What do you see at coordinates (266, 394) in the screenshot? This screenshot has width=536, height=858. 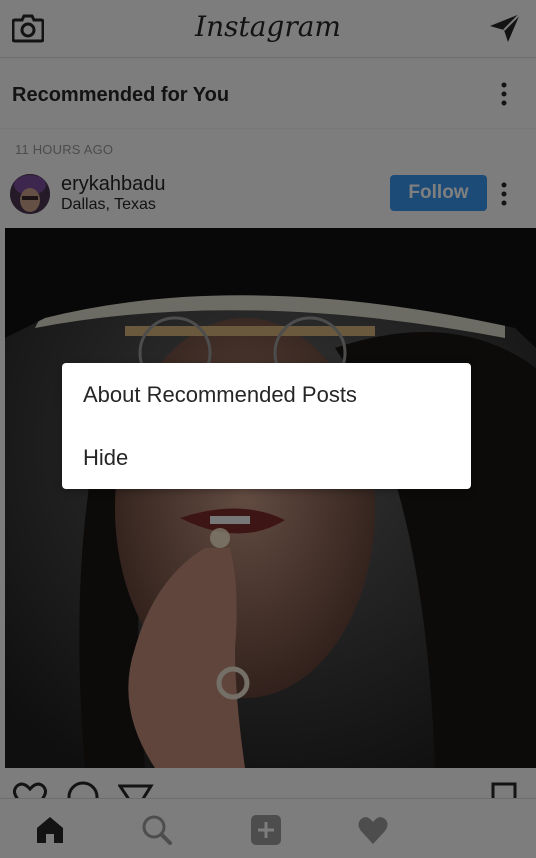 I see `menu-item-about-recommended-posts: About Recommended Posts` at bounding box center [266, 394].